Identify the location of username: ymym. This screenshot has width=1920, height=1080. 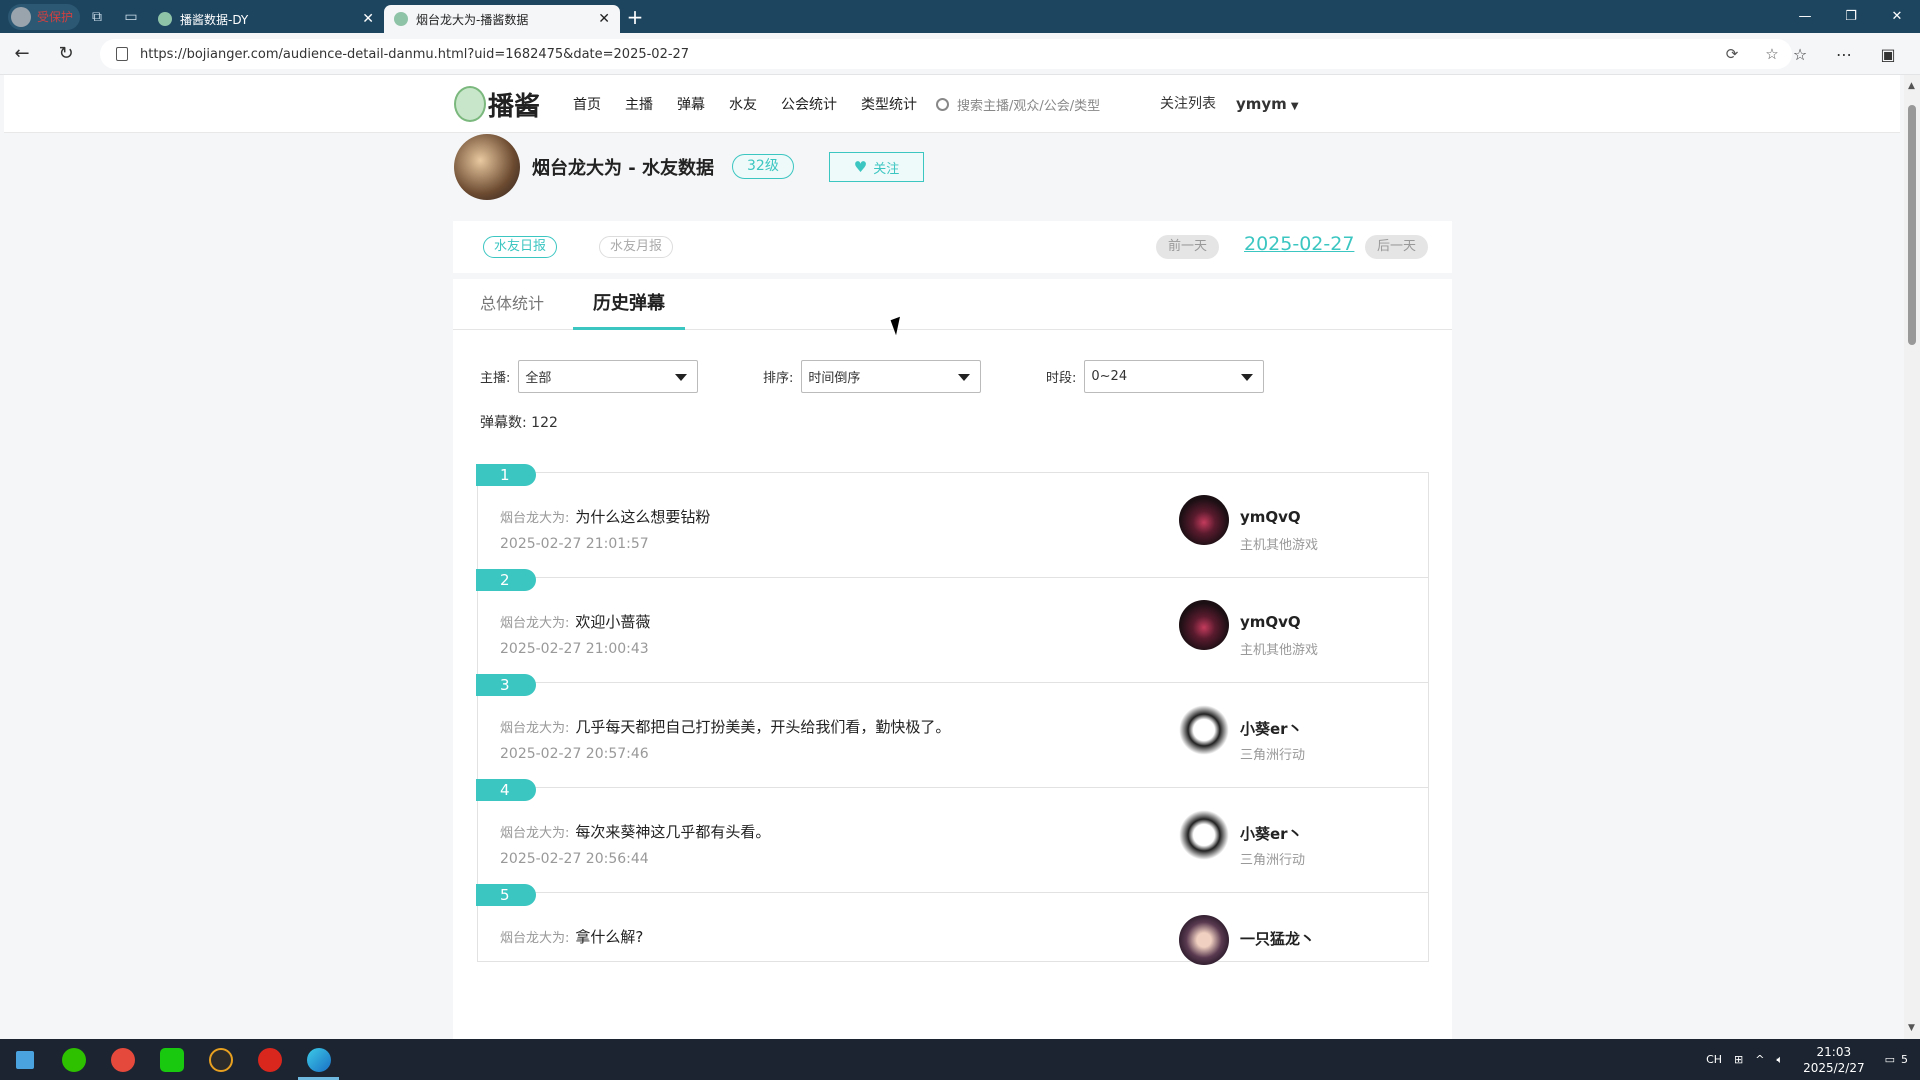
(1261, 104).